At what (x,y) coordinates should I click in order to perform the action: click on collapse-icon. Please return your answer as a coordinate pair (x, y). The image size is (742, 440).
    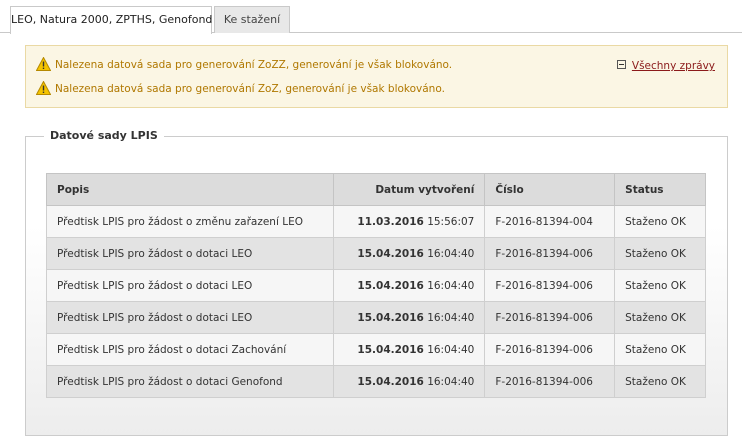
    Looking at the image, I should click on (621, 64).